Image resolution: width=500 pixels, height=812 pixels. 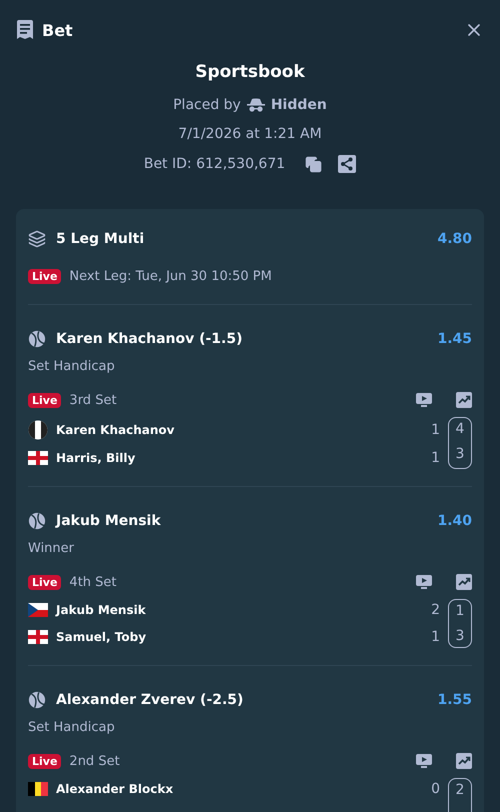 What do you see at coordinates (454, 339) in the screenshot?
I see `leg-odds: 1.45` at bounding box center [454, 339].